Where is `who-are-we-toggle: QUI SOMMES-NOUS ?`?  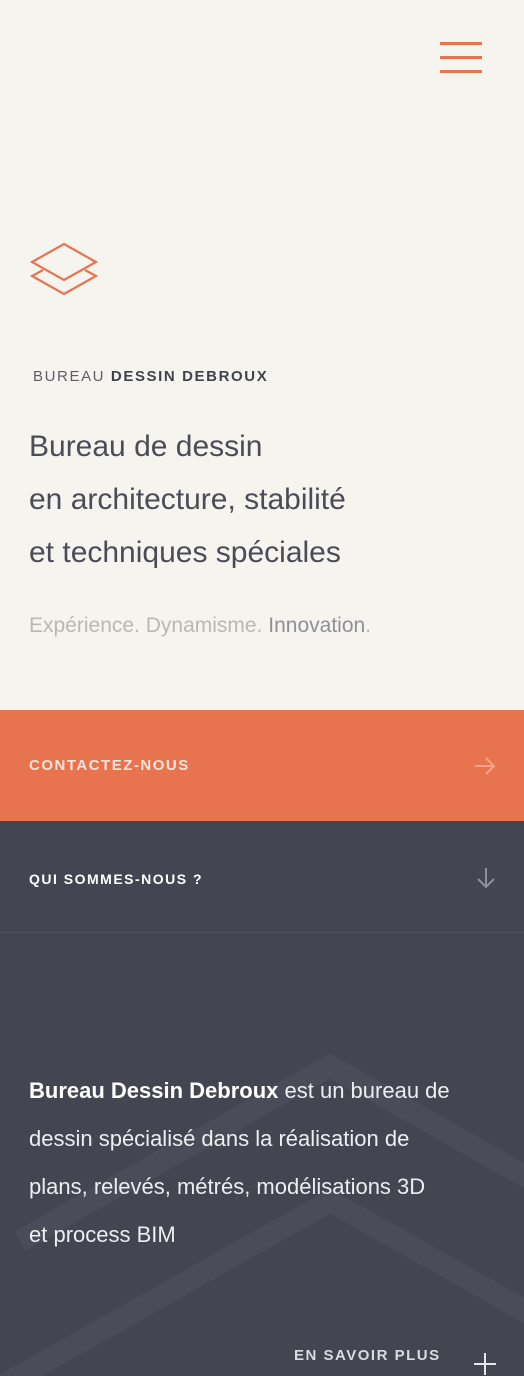
who-are-we-toggle: QUI SOMMES-NOUS ? is located at coordinates (262, 877).